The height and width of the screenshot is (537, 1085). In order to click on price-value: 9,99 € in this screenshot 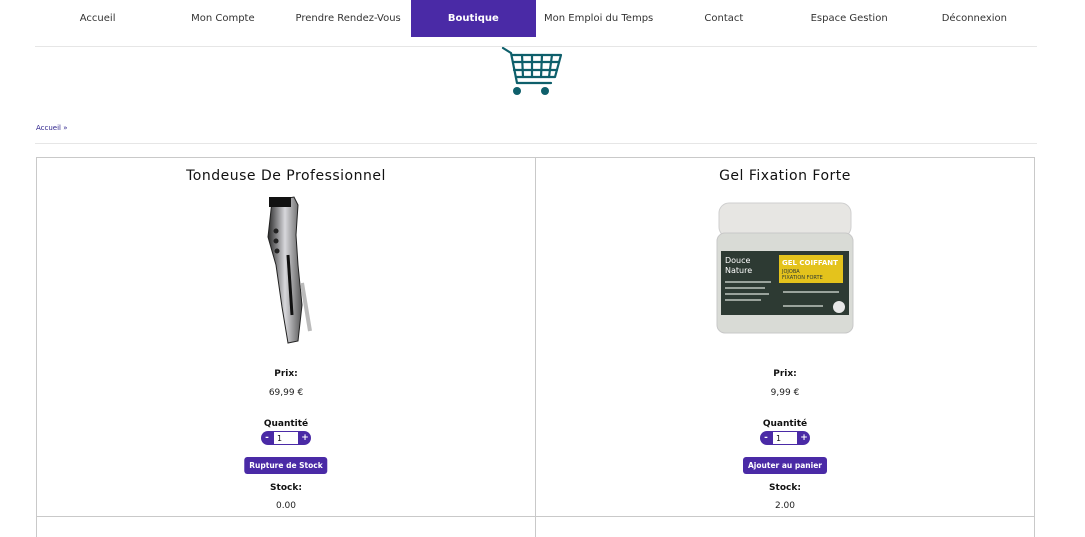, I will do `click(785, 393)`.